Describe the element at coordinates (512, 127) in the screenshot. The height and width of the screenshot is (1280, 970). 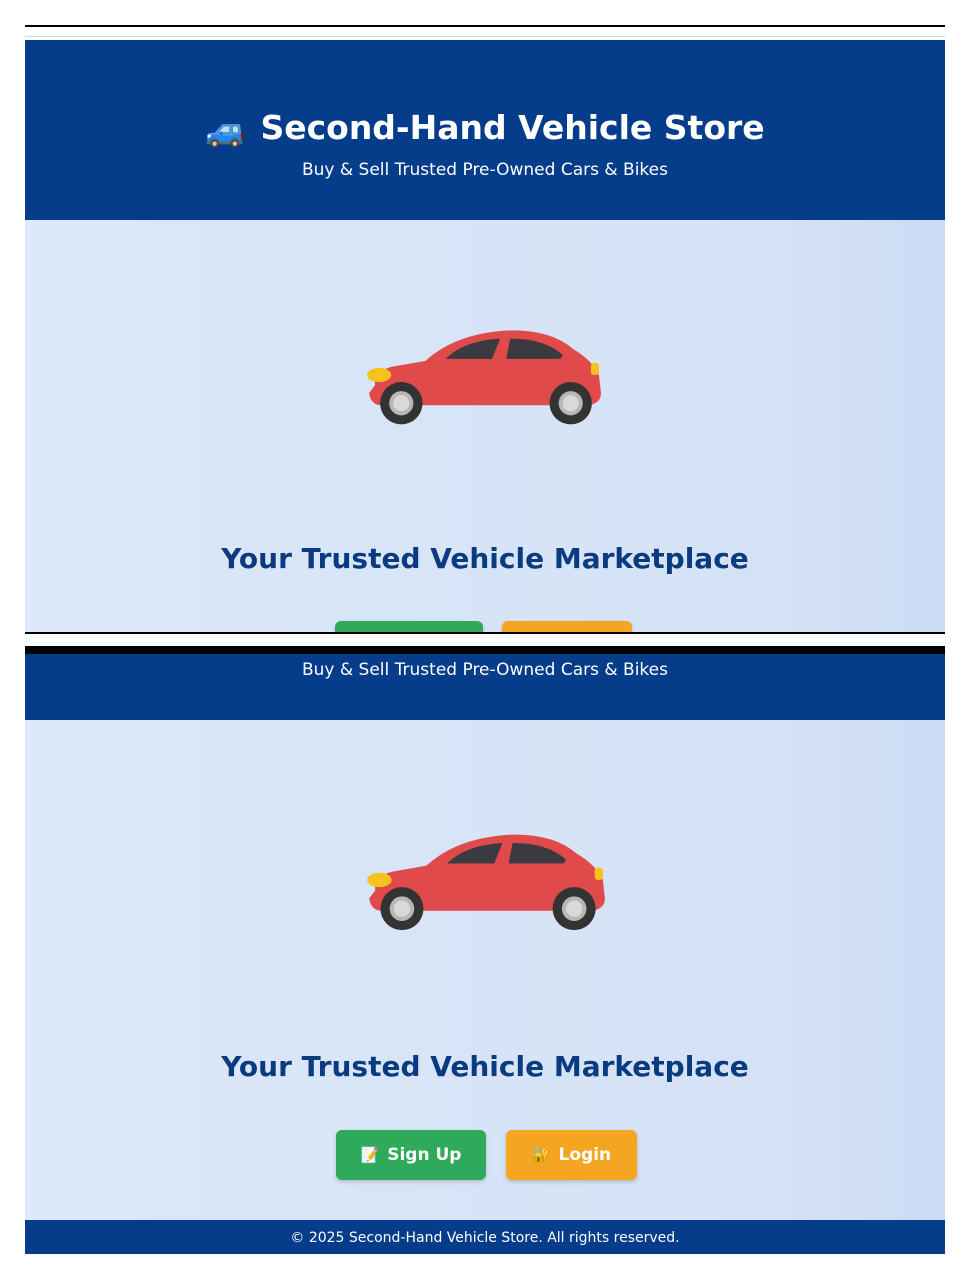
I see `site-title-text: Second-Hand Vehicle Store` at that location.